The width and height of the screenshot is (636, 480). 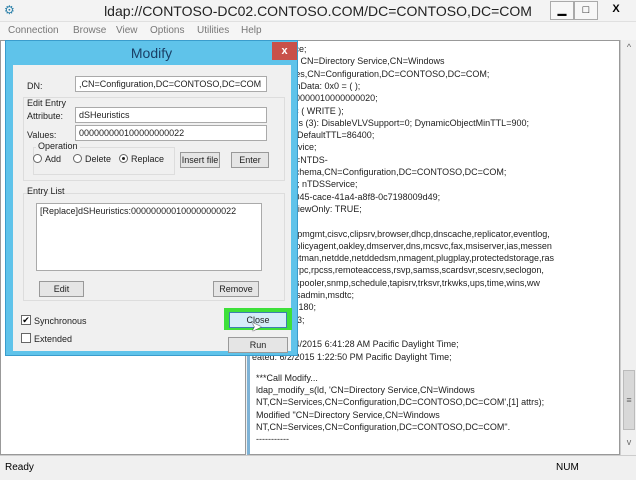 I want to click on values-label: Values:, so click(x=42, y=135).